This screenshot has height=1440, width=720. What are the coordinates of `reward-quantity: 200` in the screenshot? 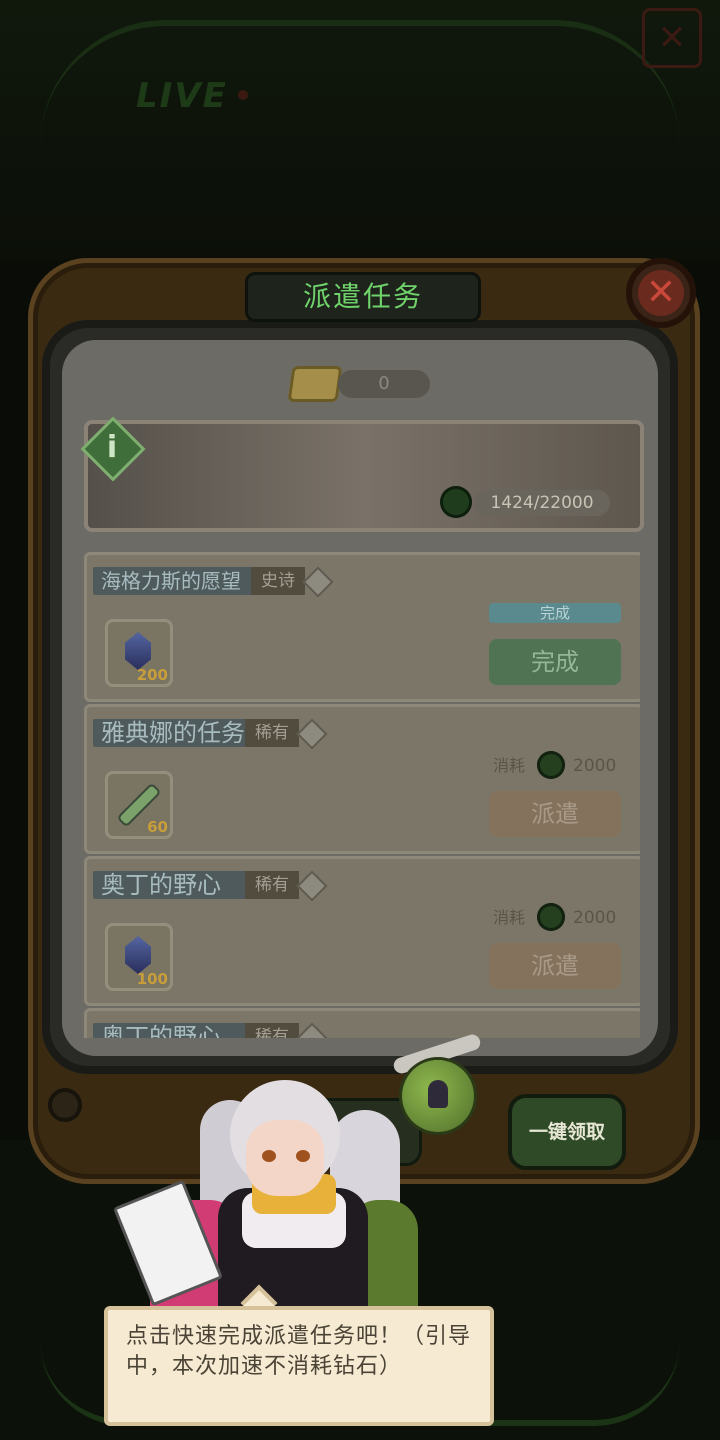 It's located at (152, 675).